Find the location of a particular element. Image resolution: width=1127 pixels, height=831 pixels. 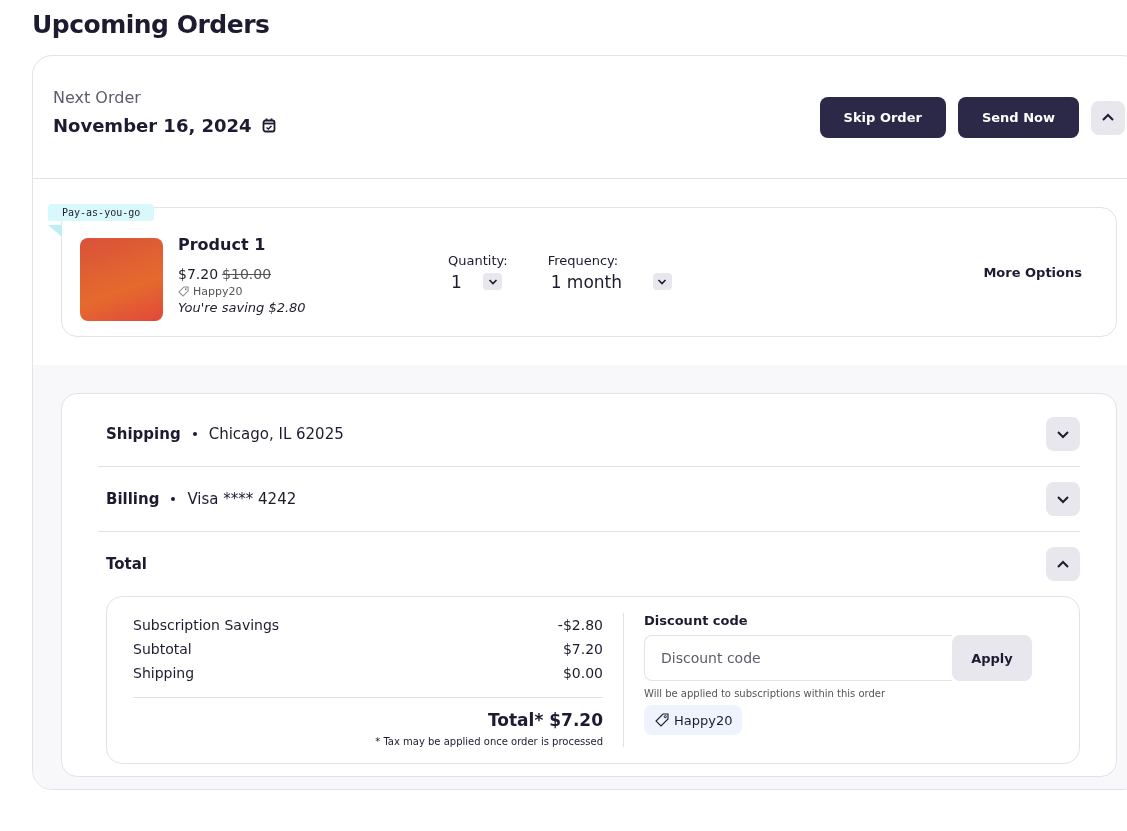

original-price: $10.00 is located at coordinates (247, 274).